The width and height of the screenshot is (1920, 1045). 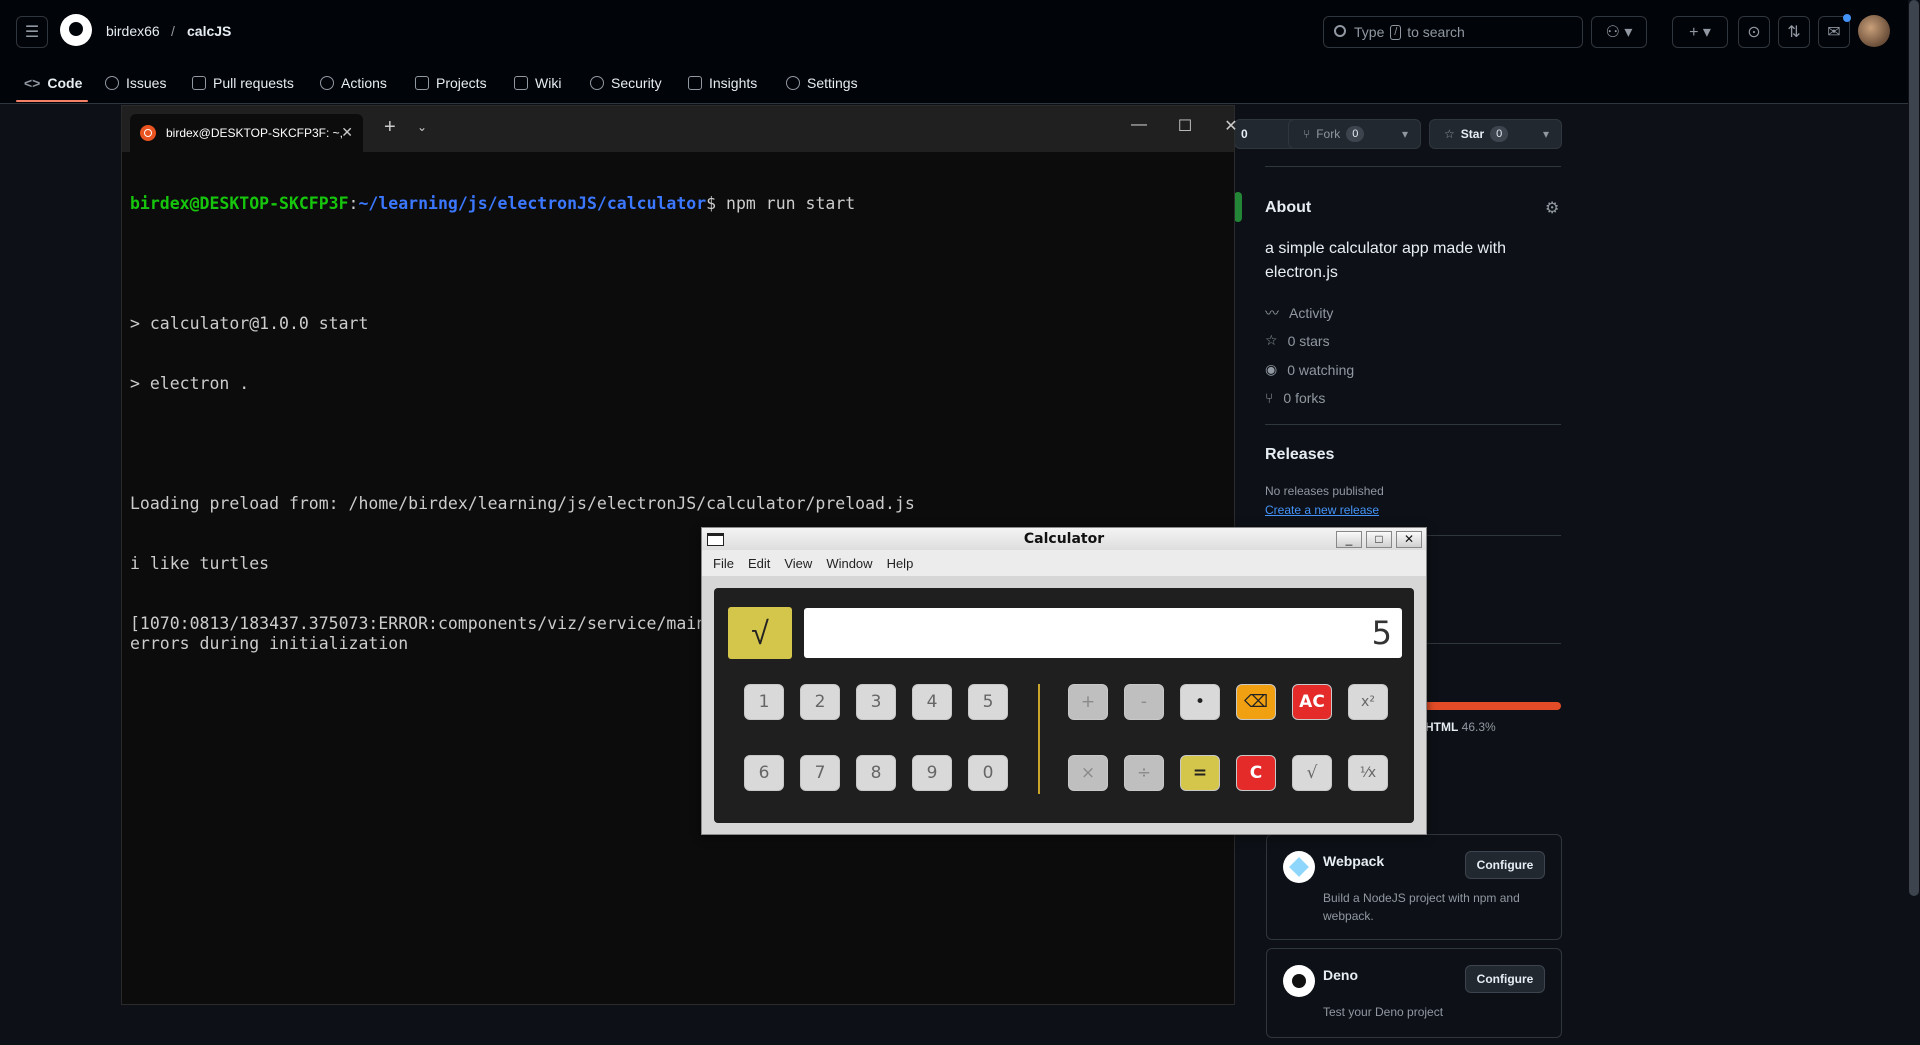 What do you see at coordinates (1340, 975) in the screenshot?
I see `workflow-name: Deno` at bounding box center [1340, 975].